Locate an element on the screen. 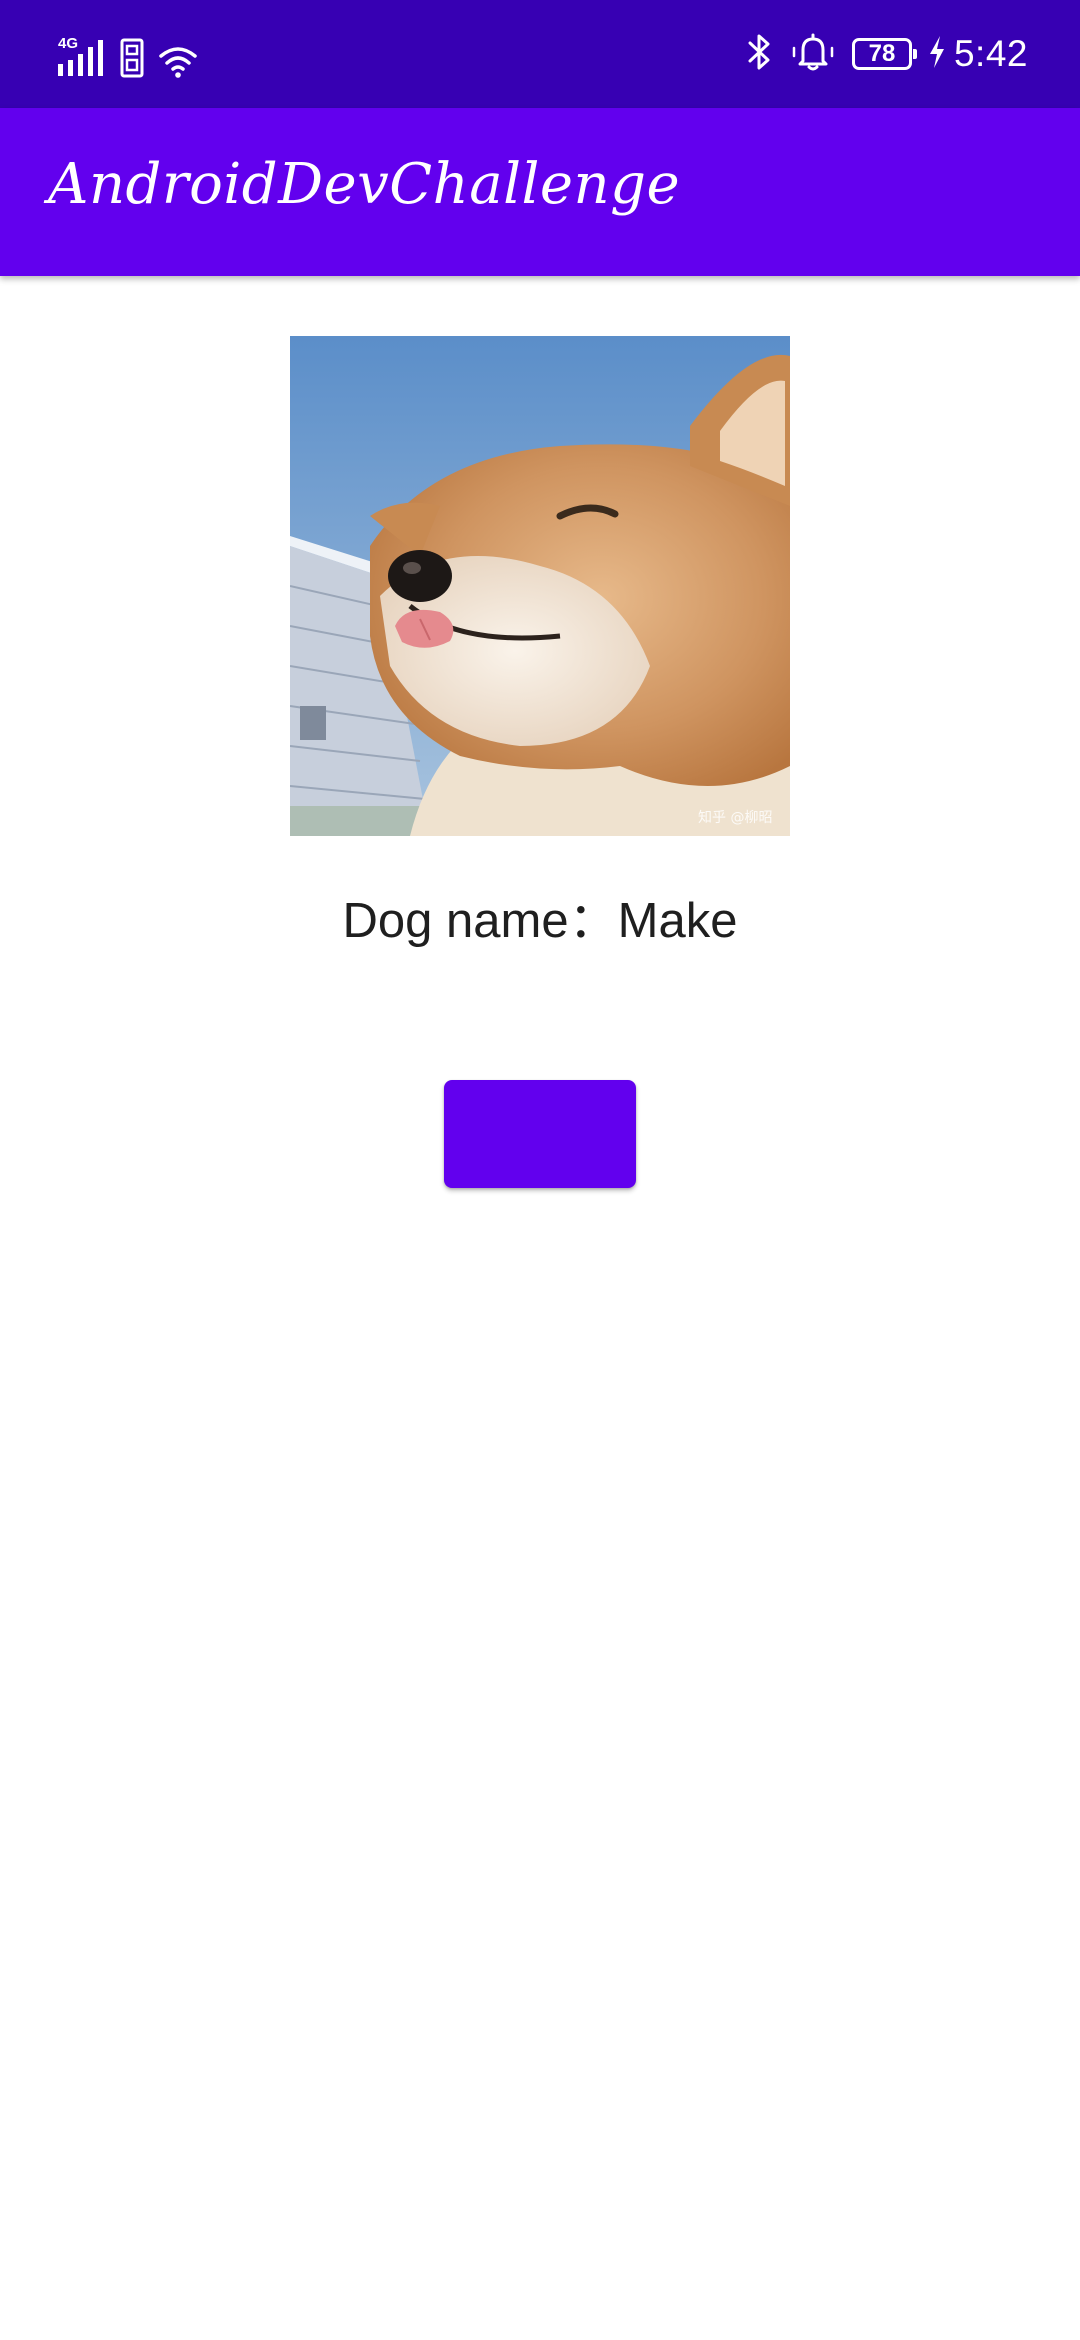 This screenshot has width=1080, height=2340. status-bar: 4G 78 5:42 is located at coordinates (540, 54).